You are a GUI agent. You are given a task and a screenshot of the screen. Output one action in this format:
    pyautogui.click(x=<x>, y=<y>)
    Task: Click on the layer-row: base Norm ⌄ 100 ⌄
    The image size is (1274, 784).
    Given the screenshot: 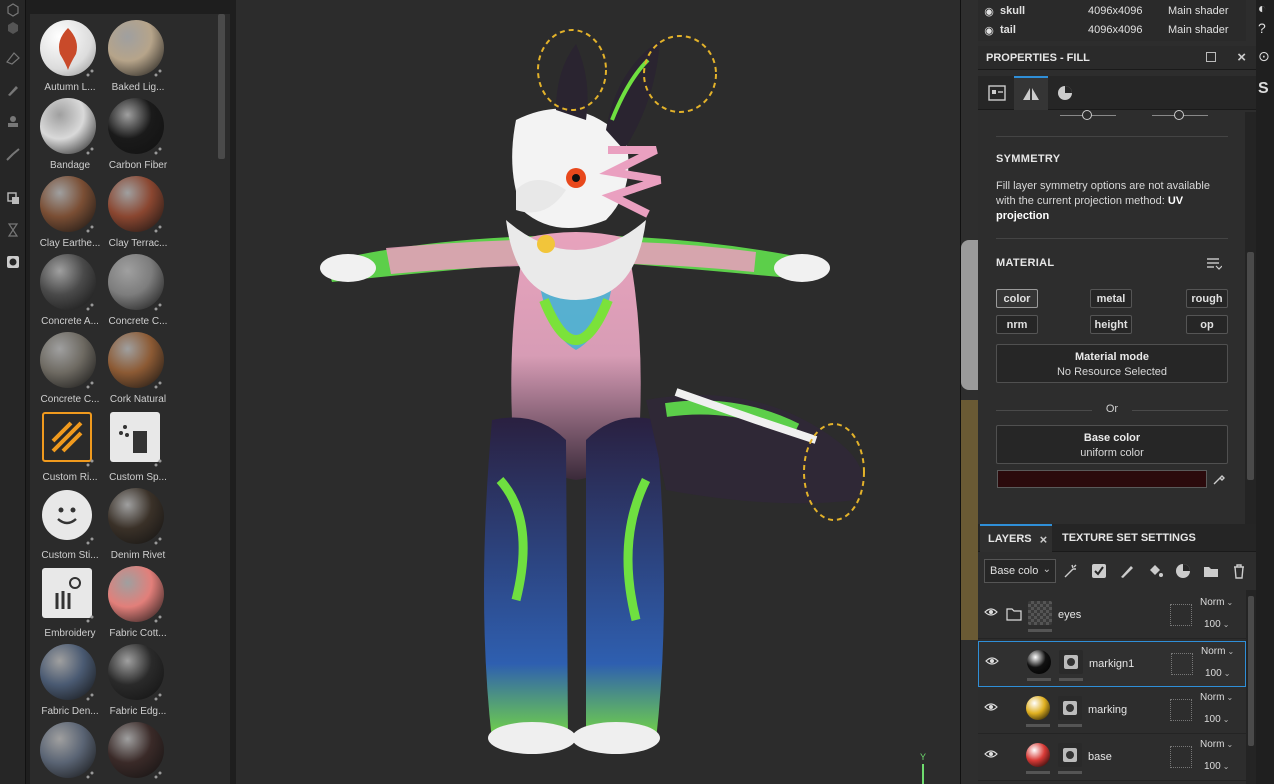 What is the action you would take?
    pyautogui.click(x=1112, y=758)
    